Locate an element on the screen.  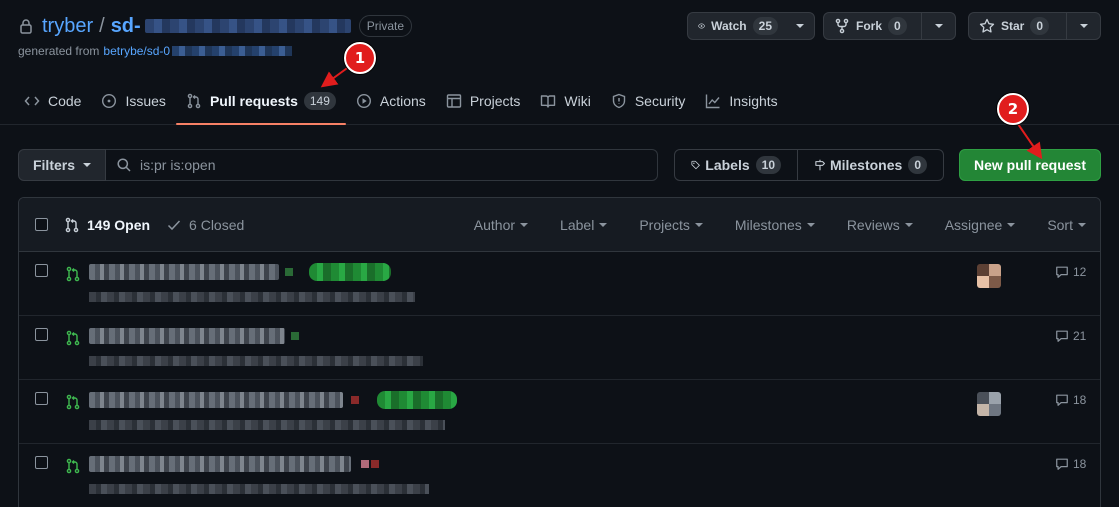
comment-count-value: 12 is located at coordinates (1080, 272).